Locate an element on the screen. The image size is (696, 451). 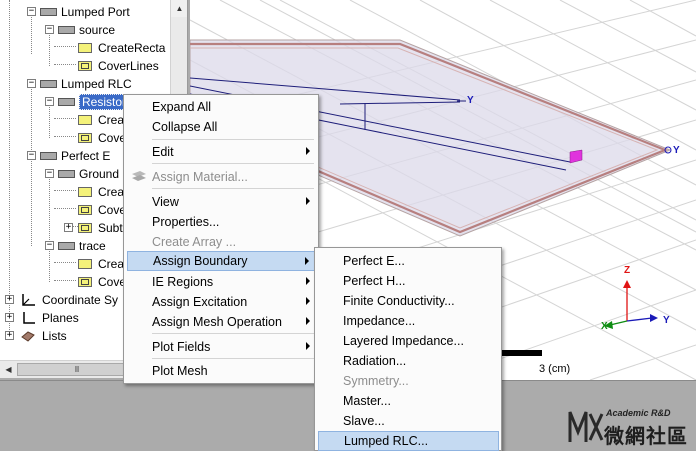
tree-item-perfect-e: Perfect E is located at coordinates (75, 156).